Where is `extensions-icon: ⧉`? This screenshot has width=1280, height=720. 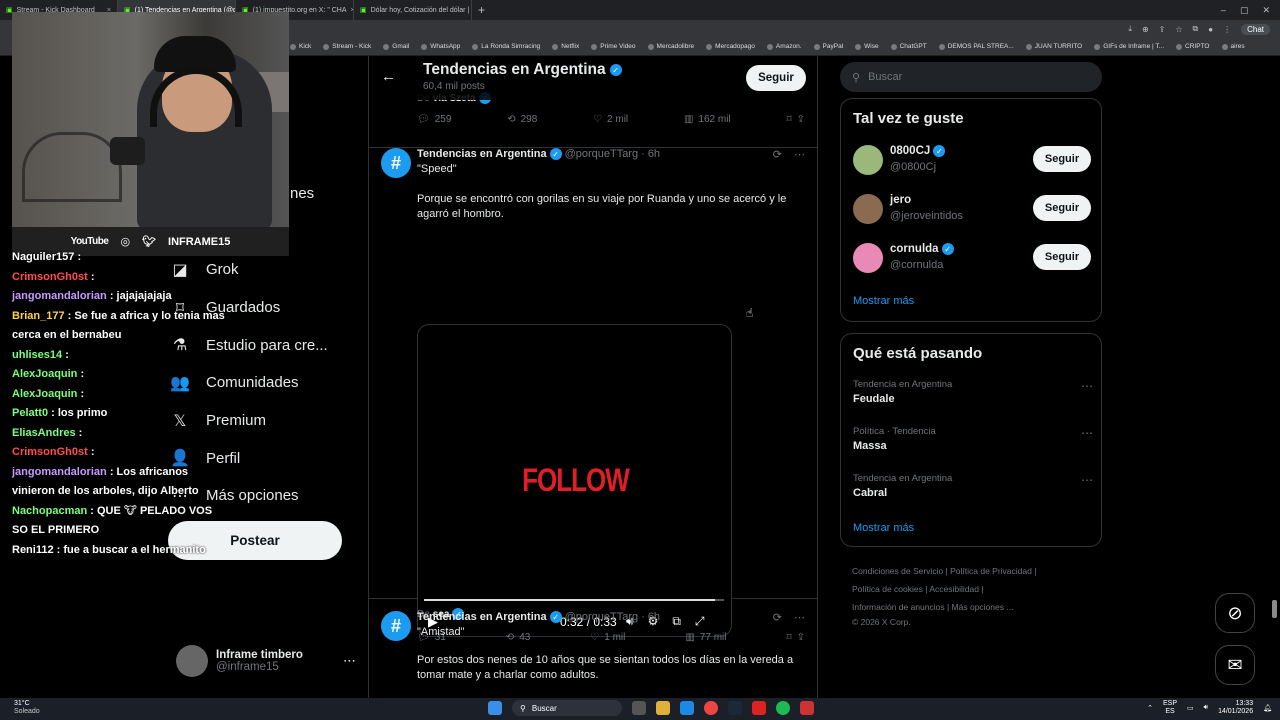 extensions-icon: ⧉ is located at coordinates (1196, 29).